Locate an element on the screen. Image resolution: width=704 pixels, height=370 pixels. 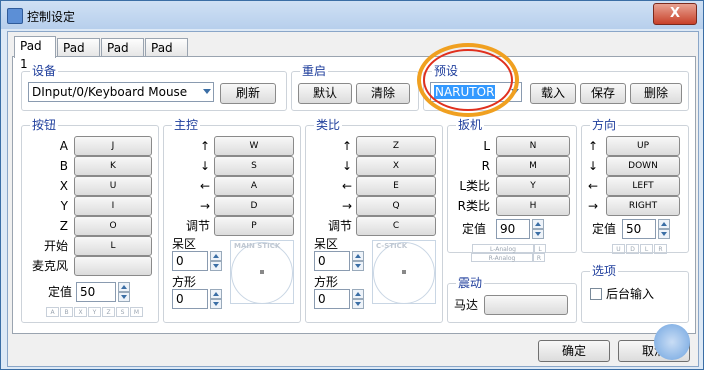
default-button: 默认 is located at coordinates (325, 93).